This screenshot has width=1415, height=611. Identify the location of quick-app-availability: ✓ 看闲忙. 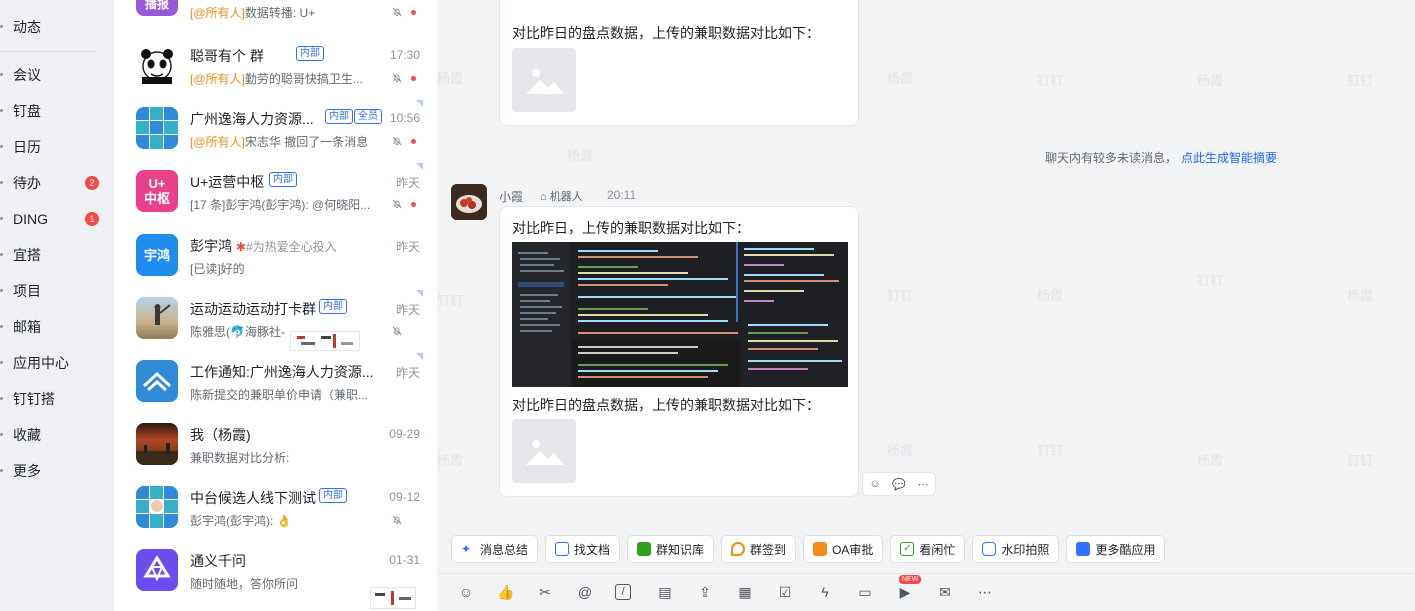
(928, 549).